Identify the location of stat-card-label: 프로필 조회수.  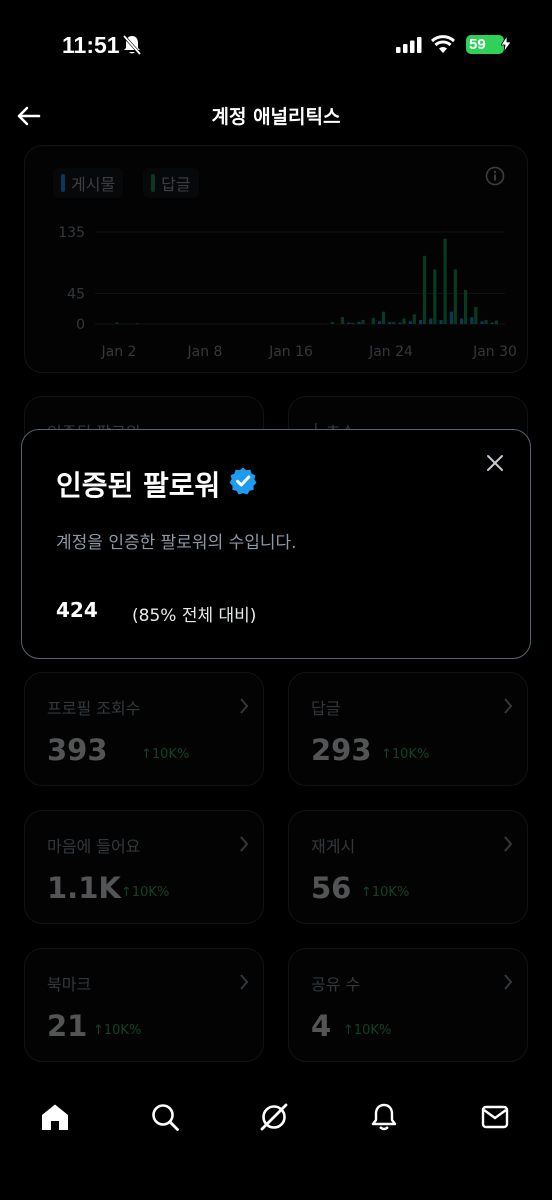
(94, 708).